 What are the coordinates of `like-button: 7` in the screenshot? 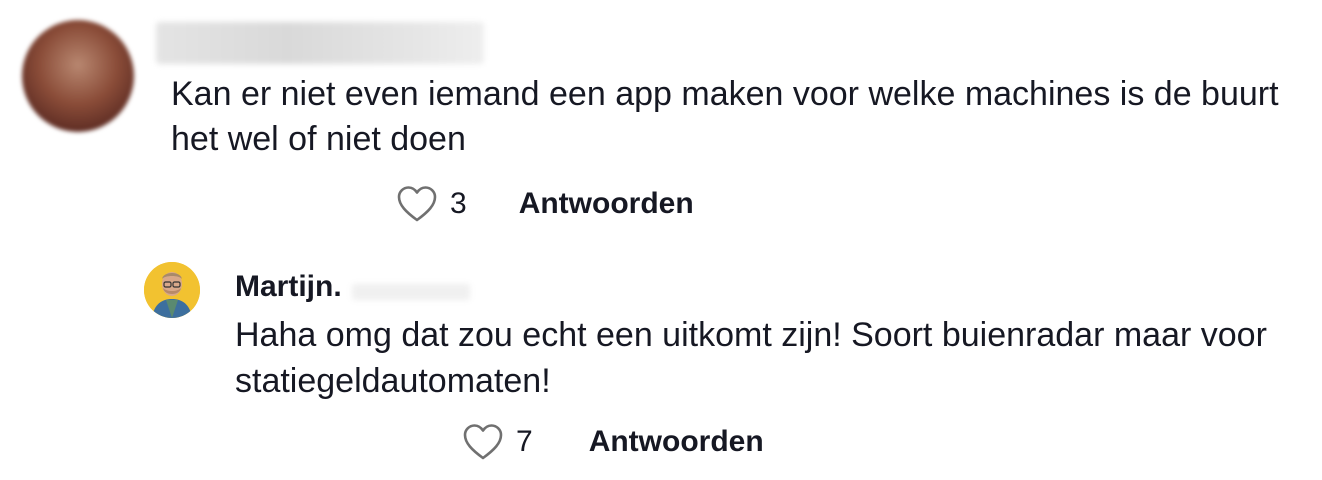 It's located at (497, 442).